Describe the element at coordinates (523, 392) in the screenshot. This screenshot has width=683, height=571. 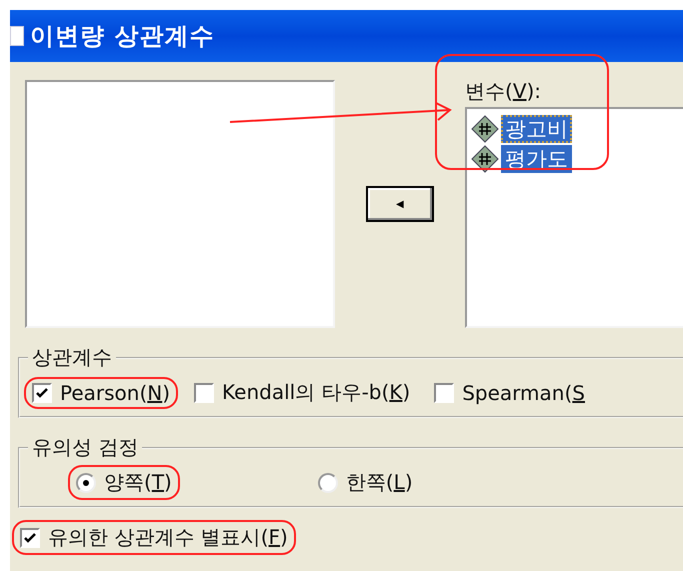
I see `checkbox-label: Spearman(S` at that location.